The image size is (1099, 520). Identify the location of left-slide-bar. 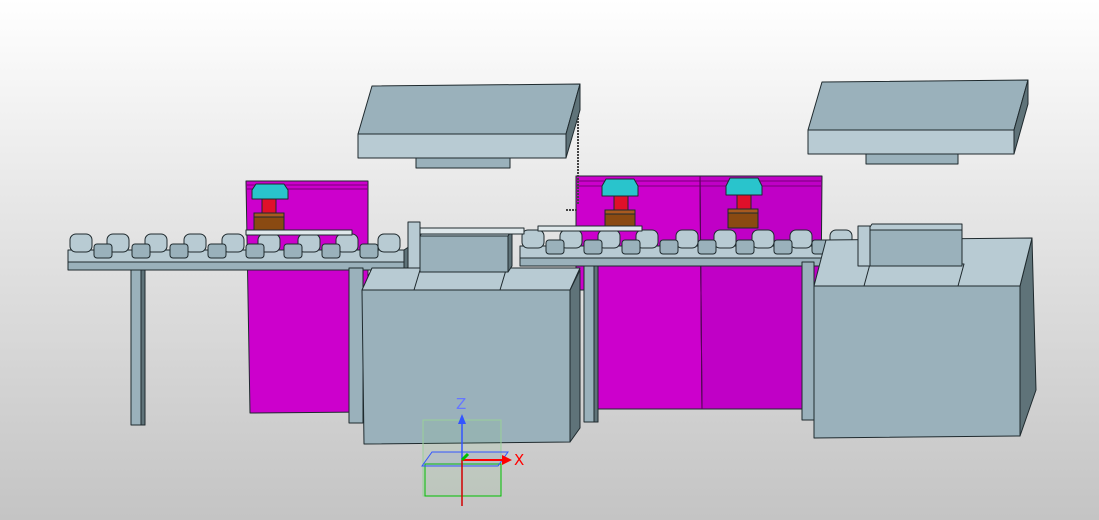
(299, 232).